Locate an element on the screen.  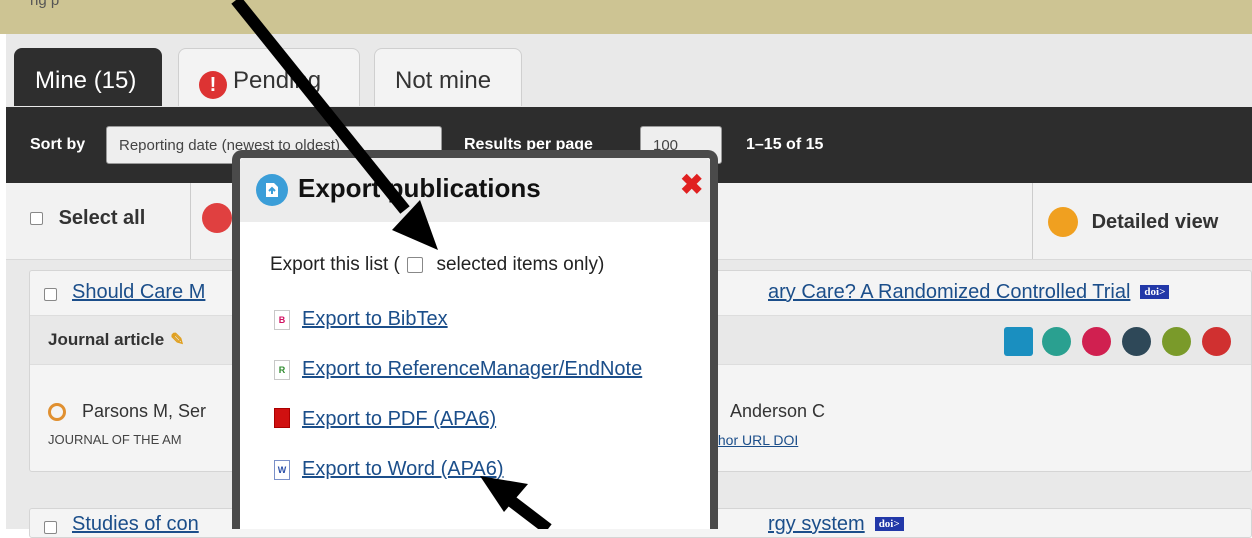
pdf-file-icon is located at coordinates (282, 418).